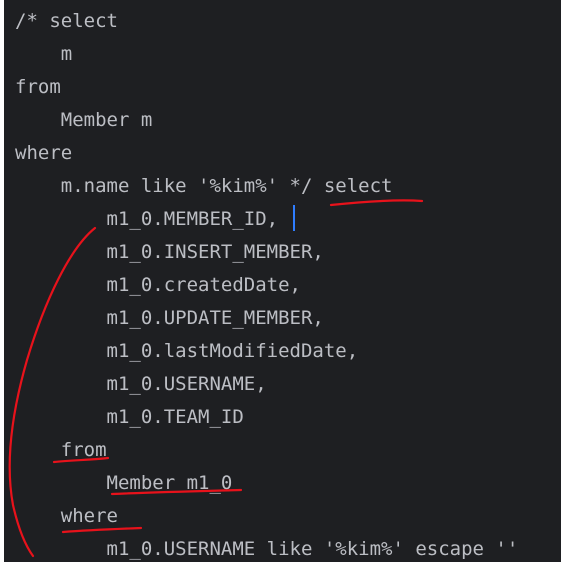 The height and width of the screenshot is (562, 561). Describe the element at coordinates (66, 21) in the screenshot. I see `code-line-1: /* select` at that location.